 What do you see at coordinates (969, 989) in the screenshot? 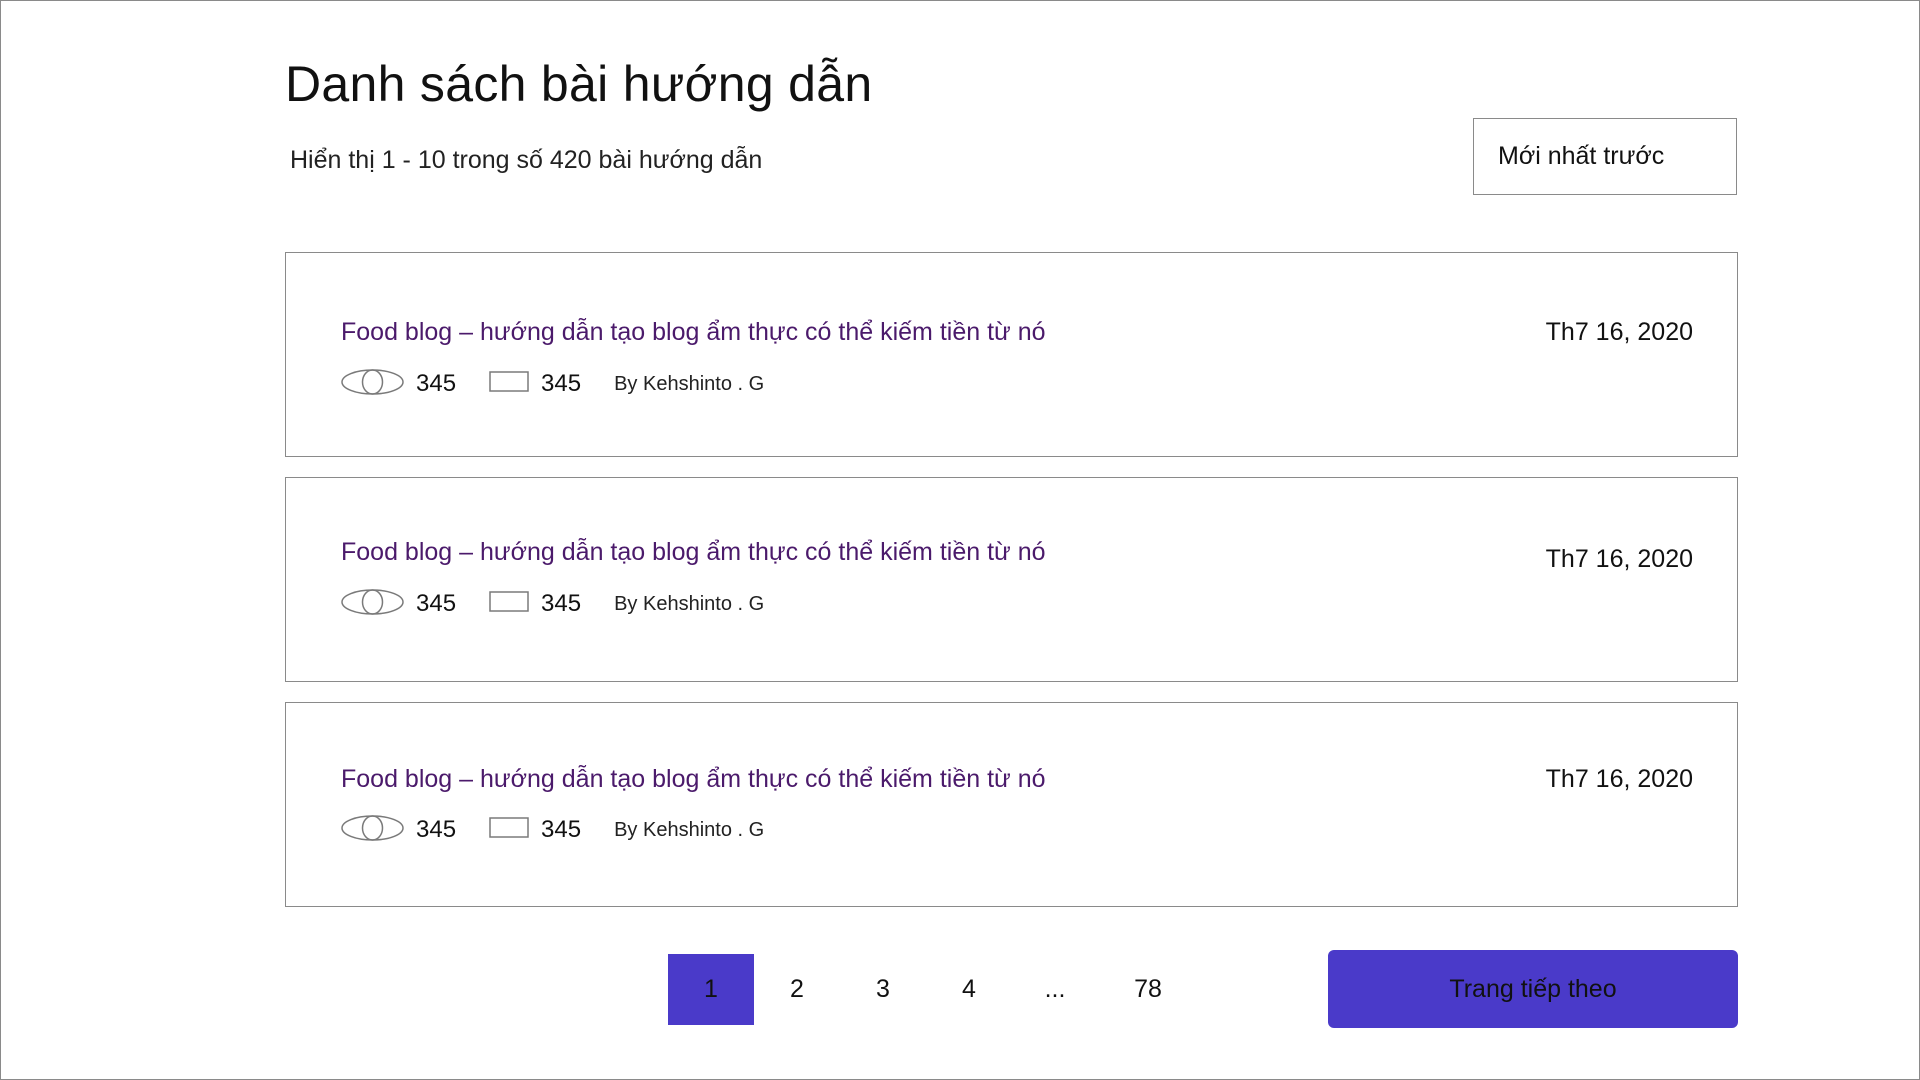
I see `page-button-4: 4` at bounding box center [969, 989].